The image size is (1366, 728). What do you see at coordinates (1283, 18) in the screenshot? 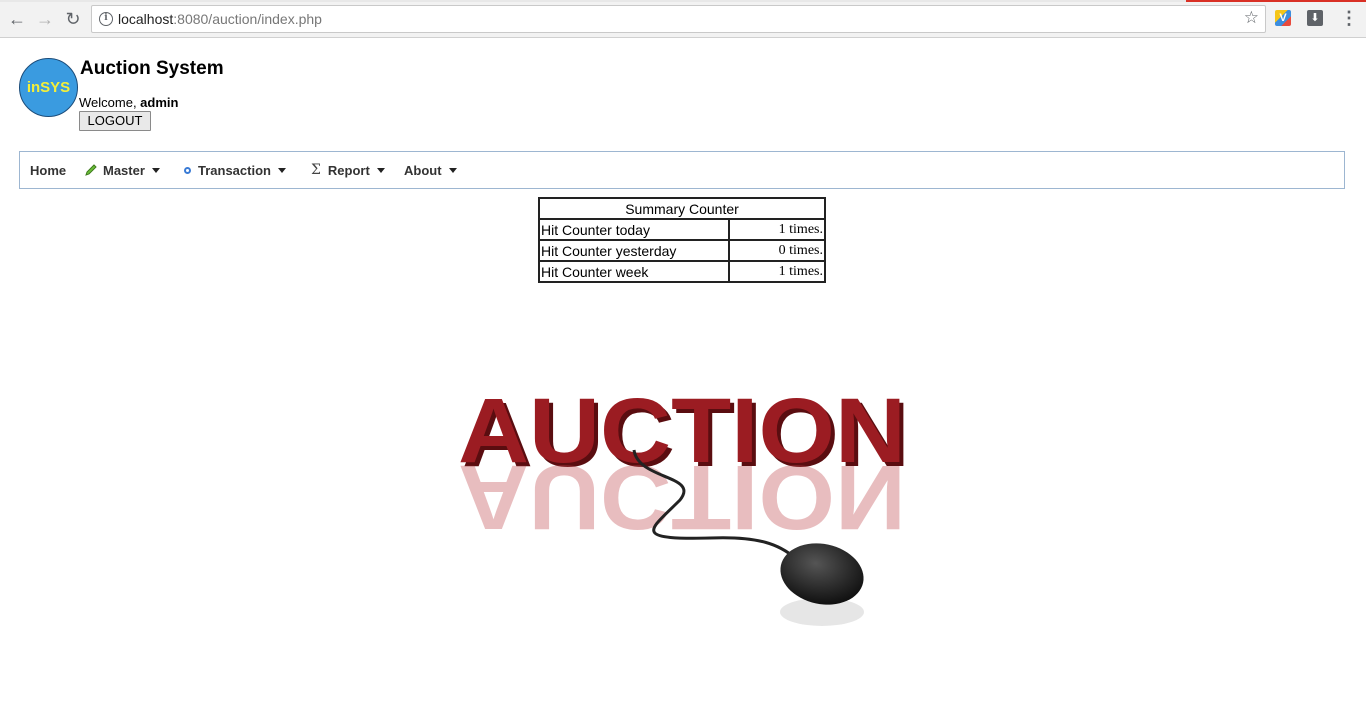
I see `extension-v-icon: V` at bounding box center [1283, 18].